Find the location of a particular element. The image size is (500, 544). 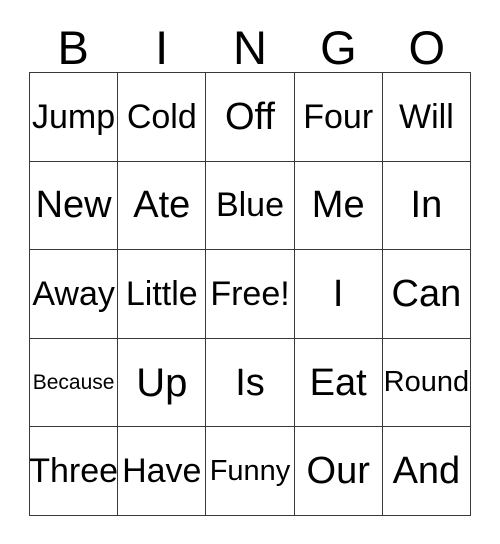

bingo-cell: Round is located at coordinates (426, 383).